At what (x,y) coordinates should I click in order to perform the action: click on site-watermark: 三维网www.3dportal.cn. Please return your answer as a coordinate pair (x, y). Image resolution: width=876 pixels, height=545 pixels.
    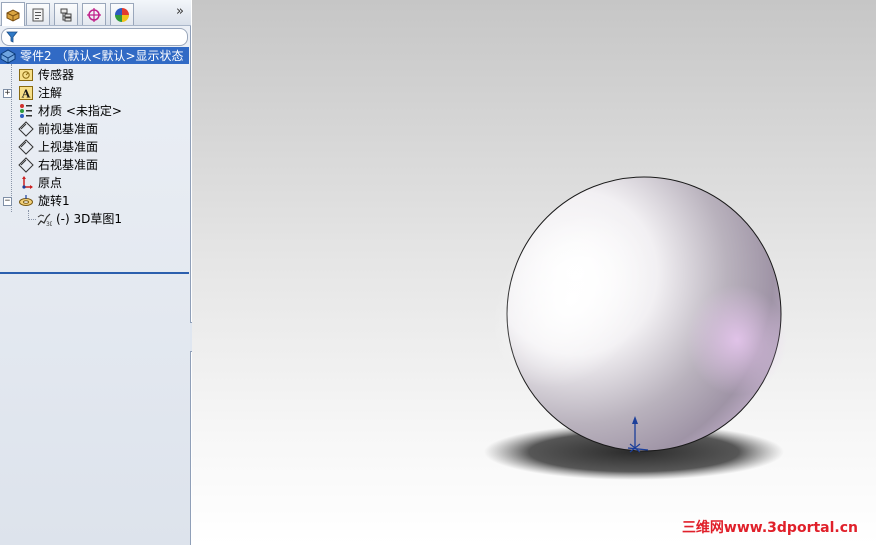
    Looking at the image, I should click on (769, 528).